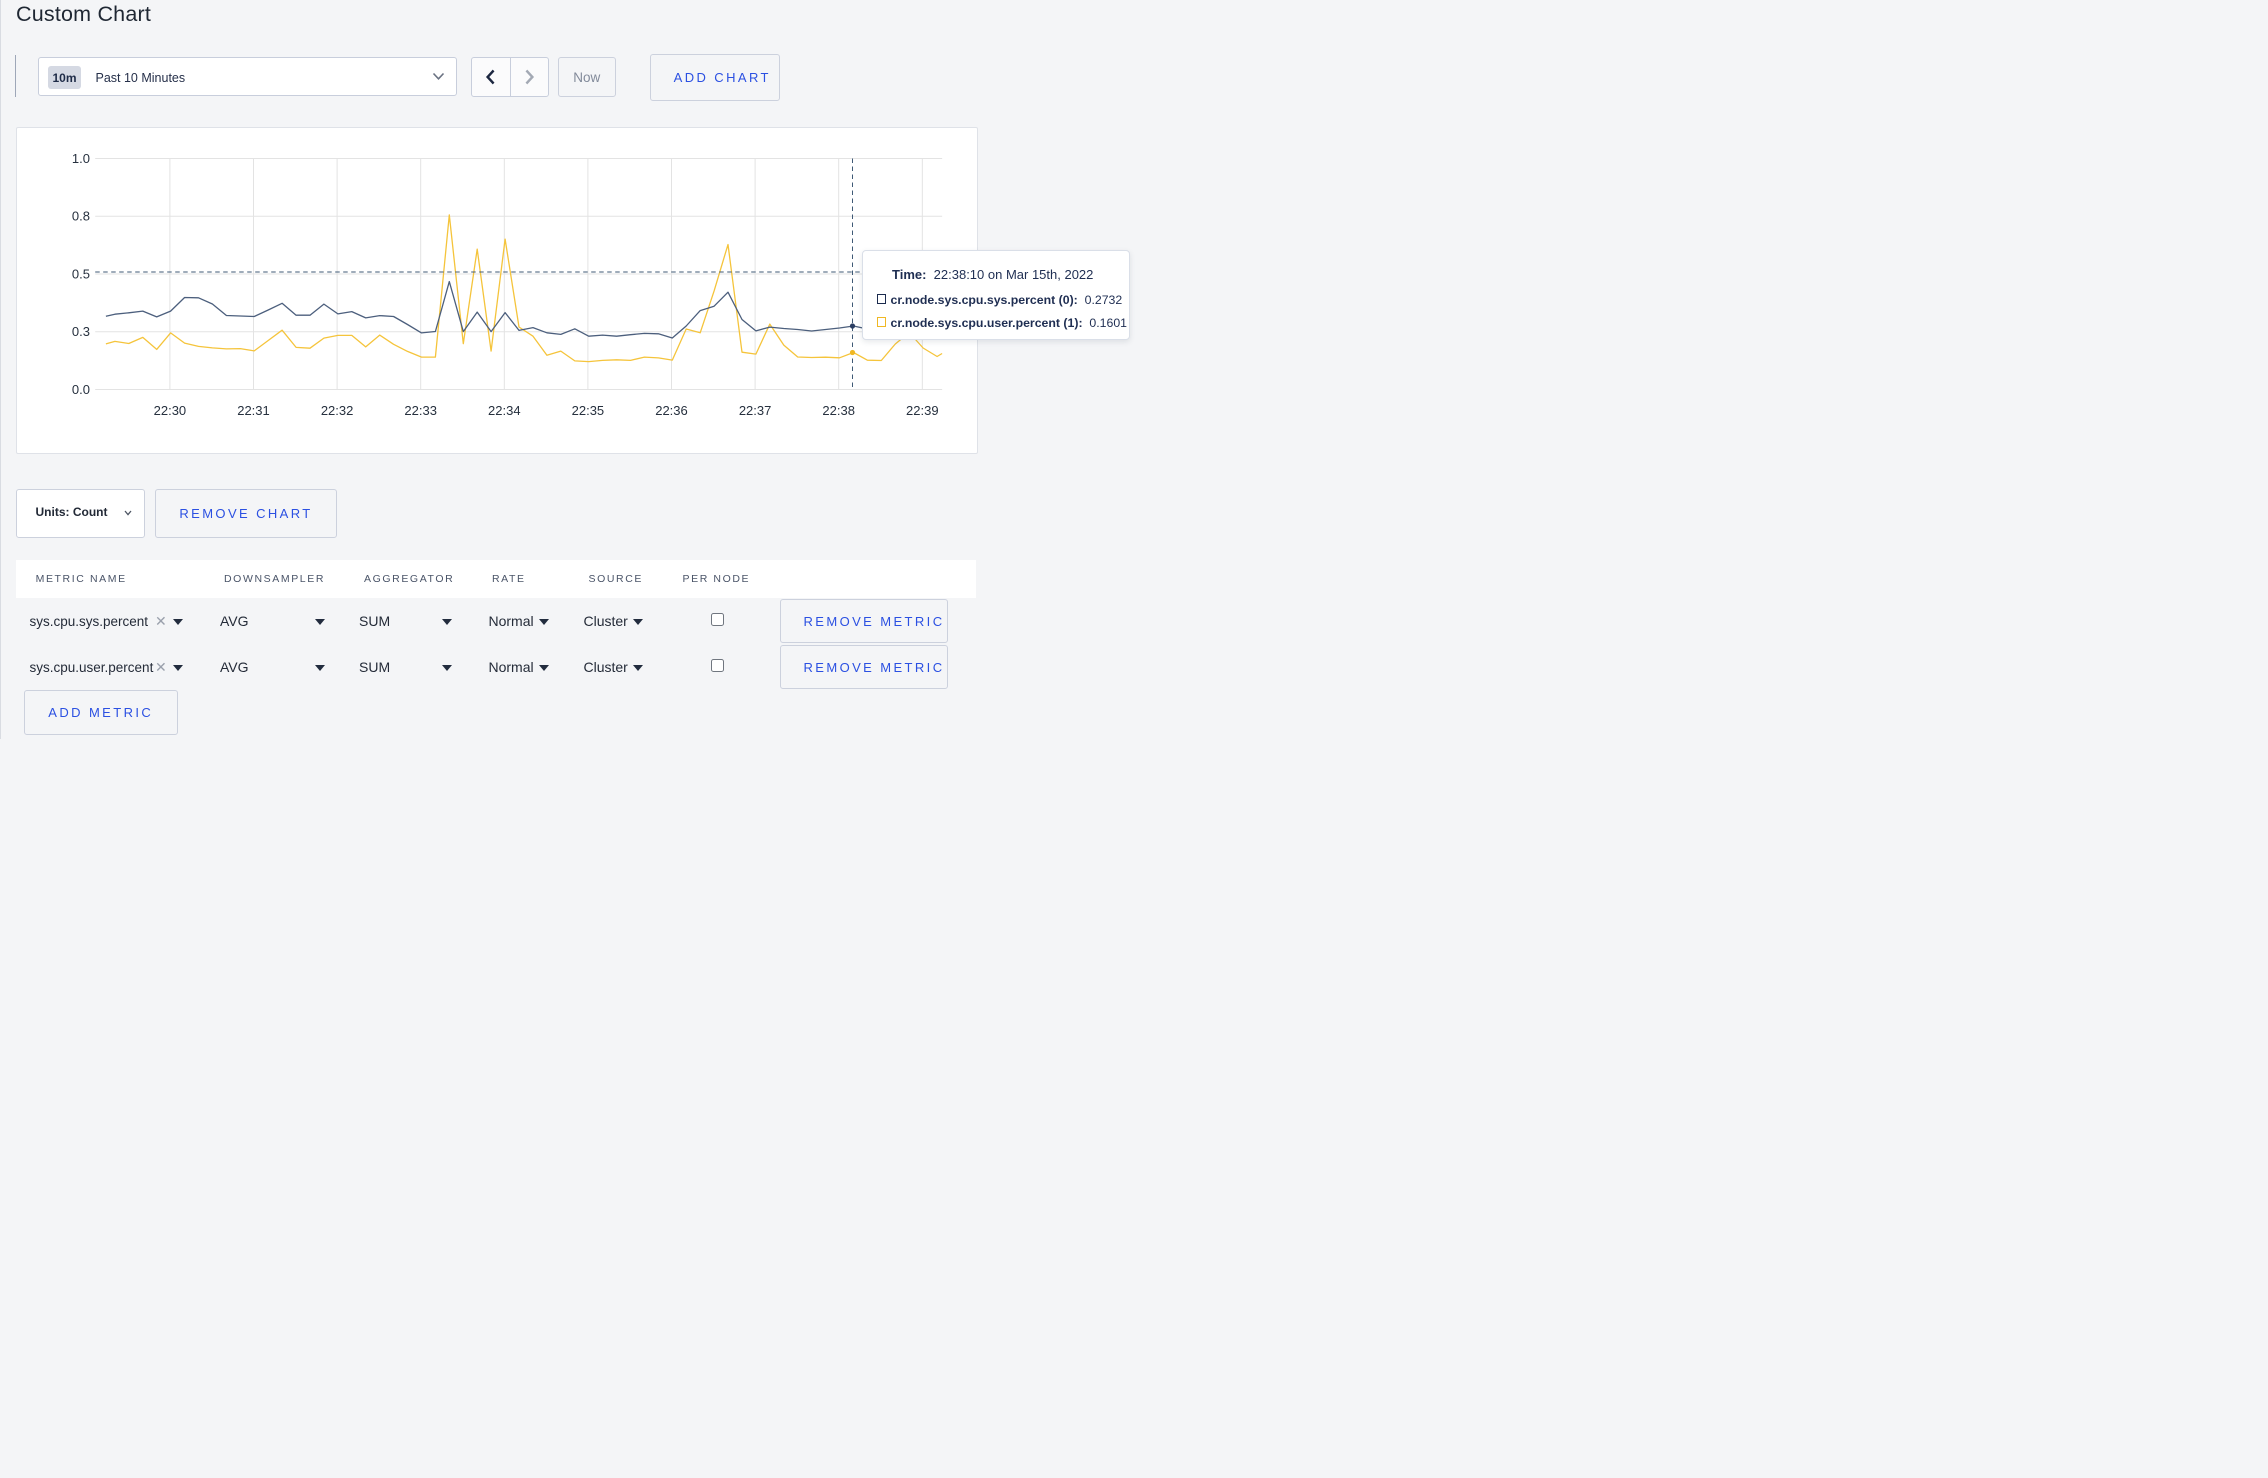  What do you see at coordinates (337, 410) in the screenshot?
I see `svg-text: 22:32` at bounding box center [337, 410].